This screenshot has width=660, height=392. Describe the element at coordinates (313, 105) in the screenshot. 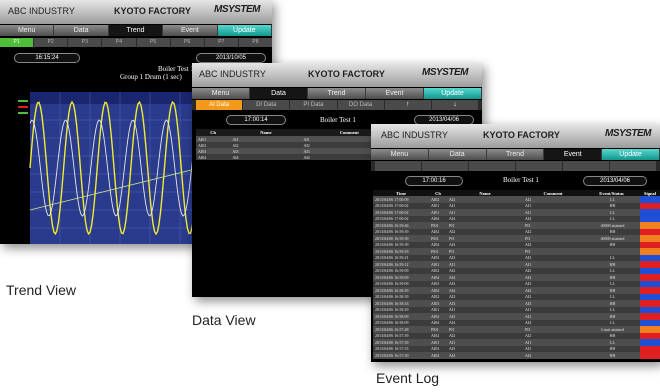

I see `subtab-pi-data: PI Data` at that location.